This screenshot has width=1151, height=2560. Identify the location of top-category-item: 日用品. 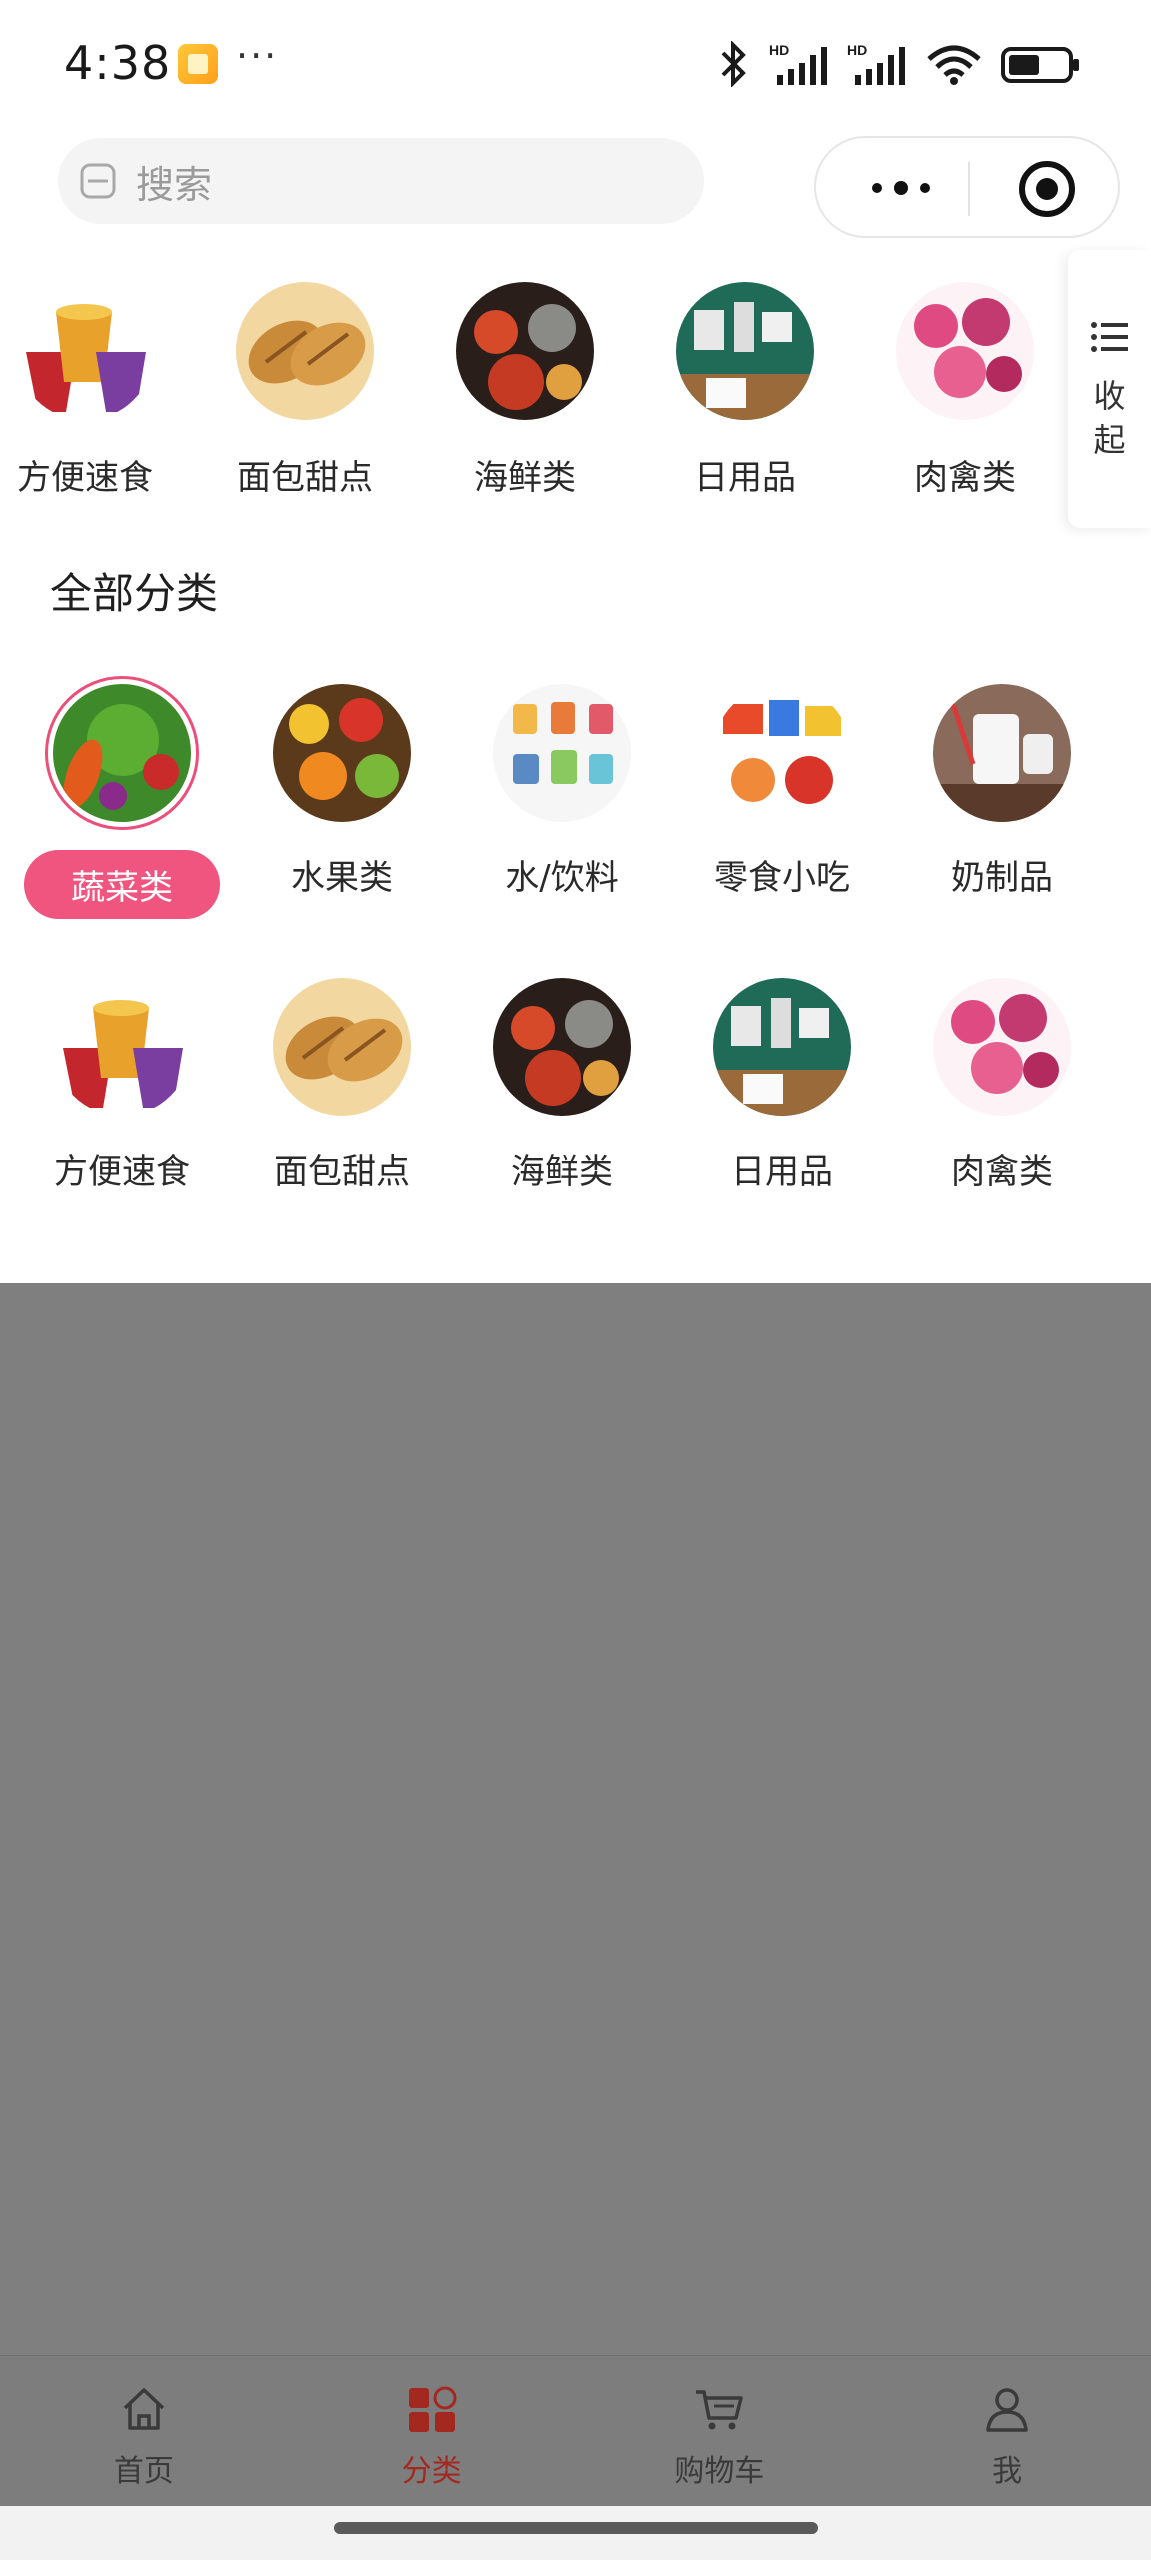
(745, 390).